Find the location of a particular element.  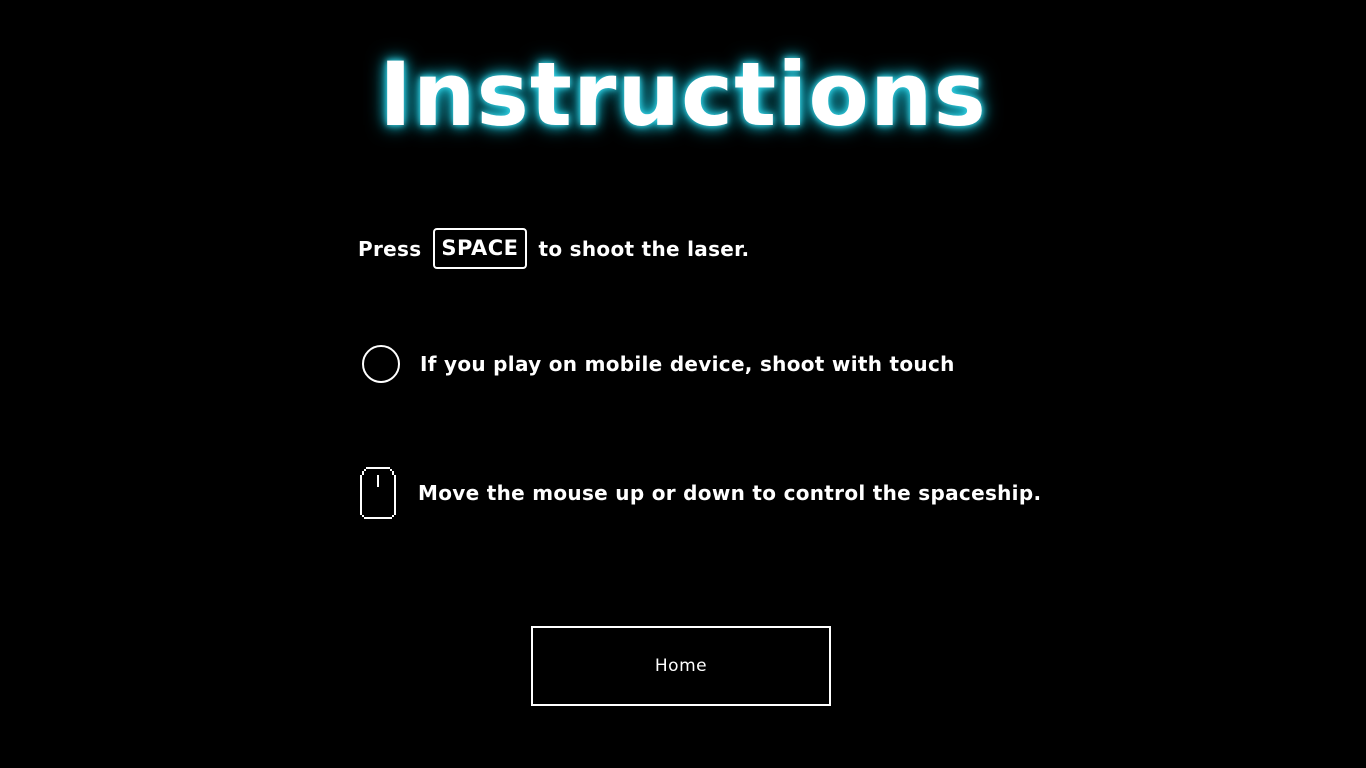

touch-circle-icon is located at coordinates (381, 364).